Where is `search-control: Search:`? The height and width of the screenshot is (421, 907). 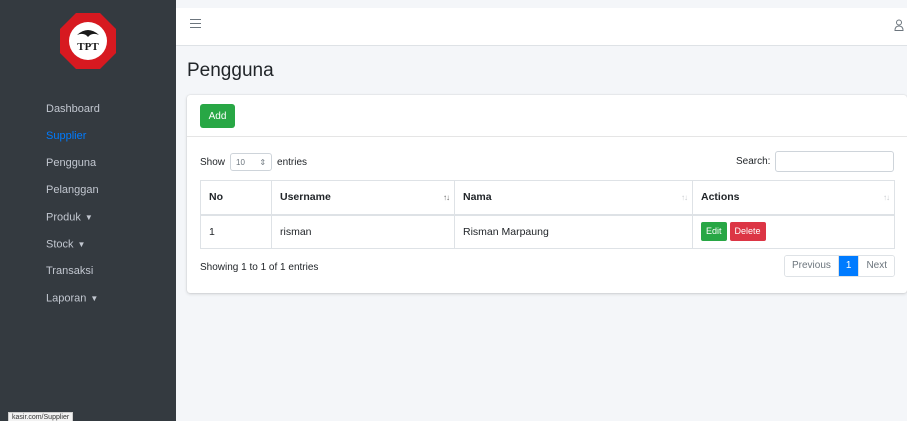 search-control: Search: is located at coordinates (815, 161).